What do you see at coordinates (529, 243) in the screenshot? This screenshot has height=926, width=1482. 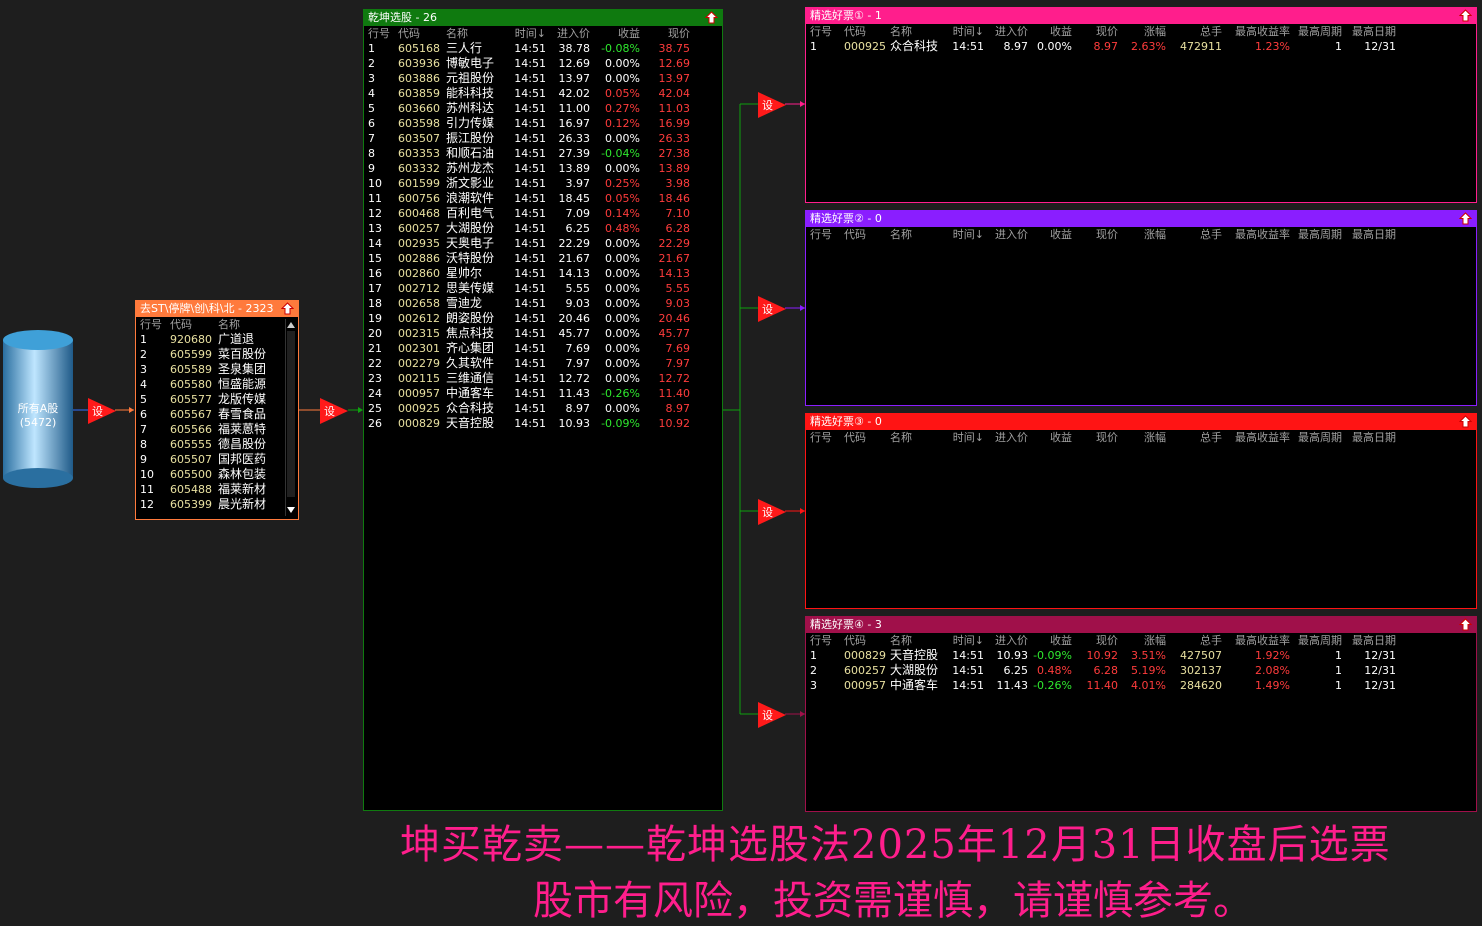 I see `table-row: 14 002935 天奥电子 14:51 22.29 0.00% 22.29` at bounding box center [529, 243].